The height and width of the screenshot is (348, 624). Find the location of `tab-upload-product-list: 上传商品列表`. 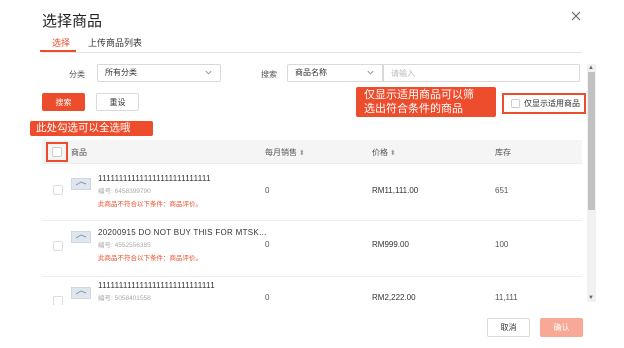

tab-upload-product-list: 上传商品列表 is located at coordinates (115, 42).